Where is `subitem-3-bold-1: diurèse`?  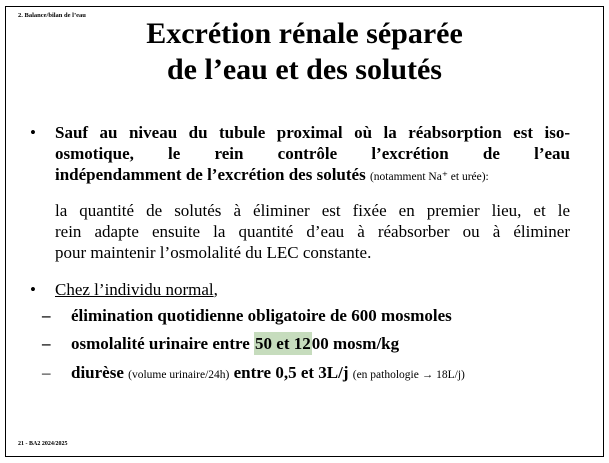 subitem-3-bold-1: diurèse is located at coordinates (97, 372).